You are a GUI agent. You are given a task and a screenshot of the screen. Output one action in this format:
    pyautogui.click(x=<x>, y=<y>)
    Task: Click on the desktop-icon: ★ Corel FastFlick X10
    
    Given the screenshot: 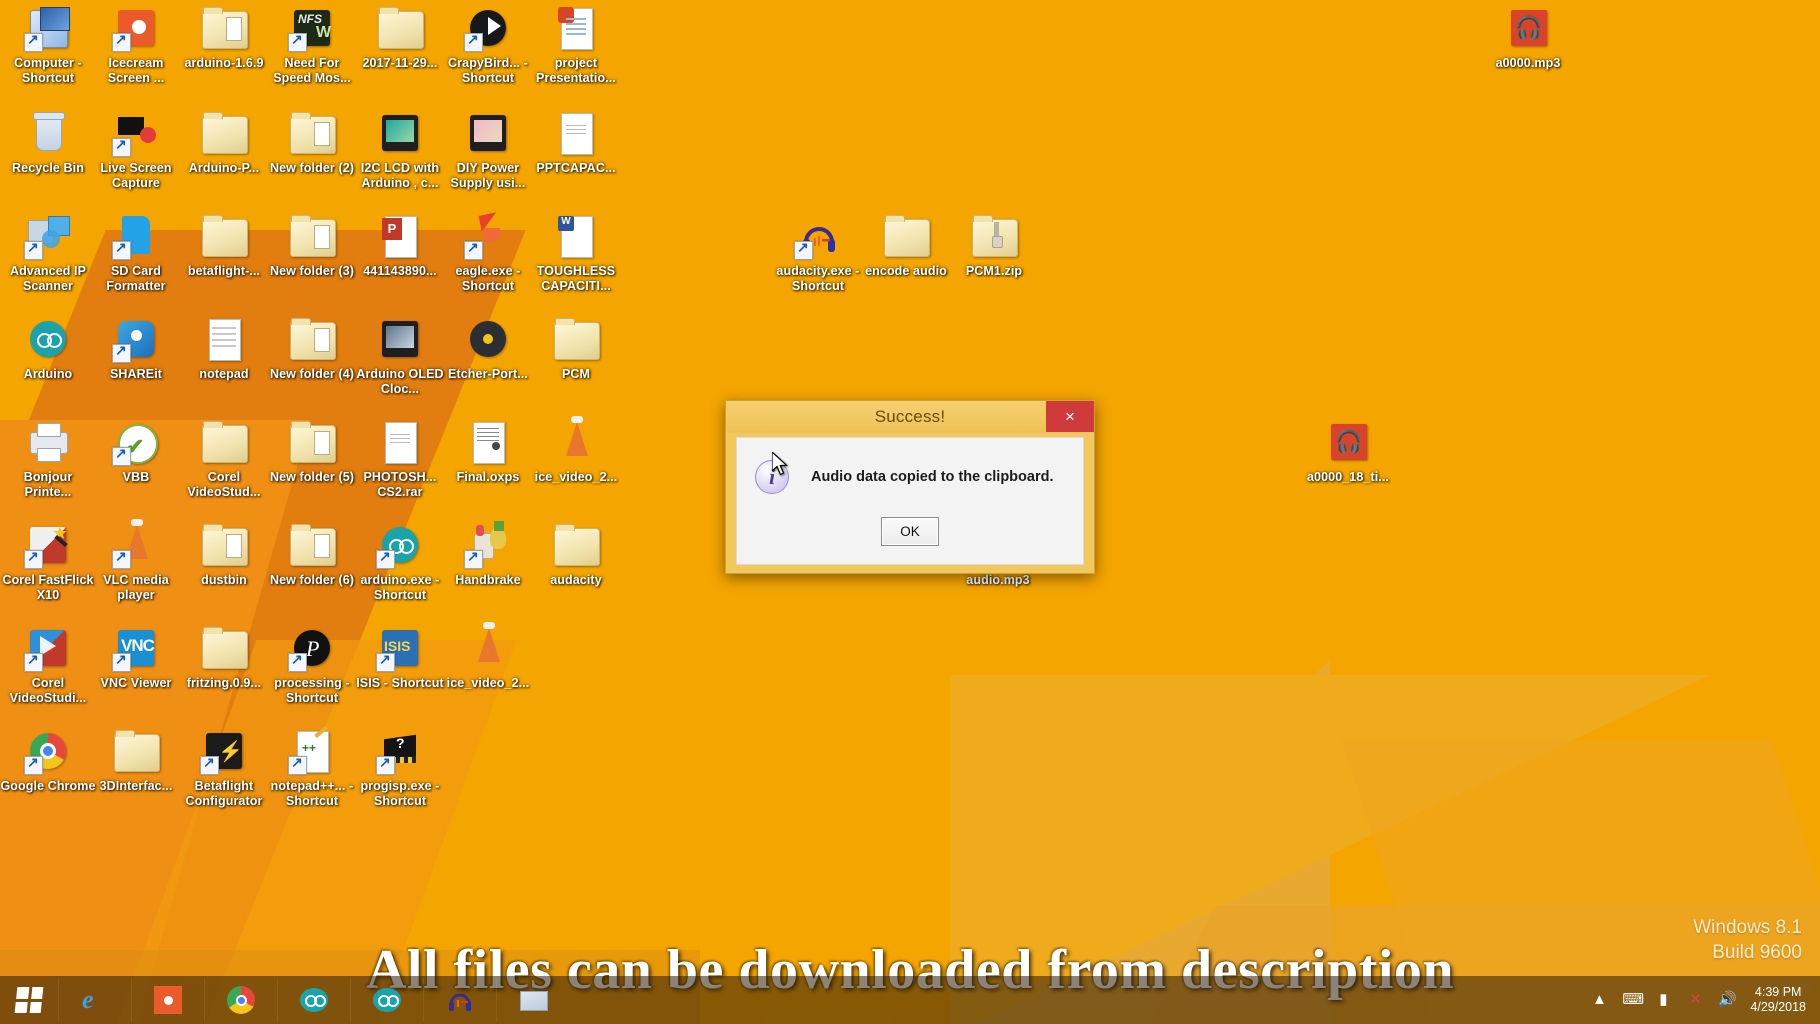 What is the action you would take?
    pyautogui.click(x=48, y=561)
    